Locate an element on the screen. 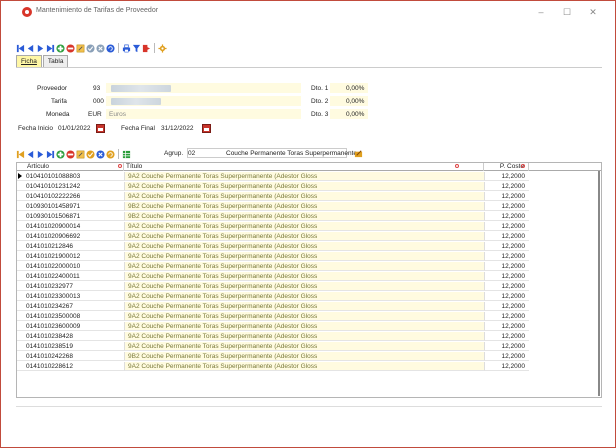 The height and width of the screenshot is (448, 616). cell-articulo: 0141010238428 is located at coordinates (74, 336).